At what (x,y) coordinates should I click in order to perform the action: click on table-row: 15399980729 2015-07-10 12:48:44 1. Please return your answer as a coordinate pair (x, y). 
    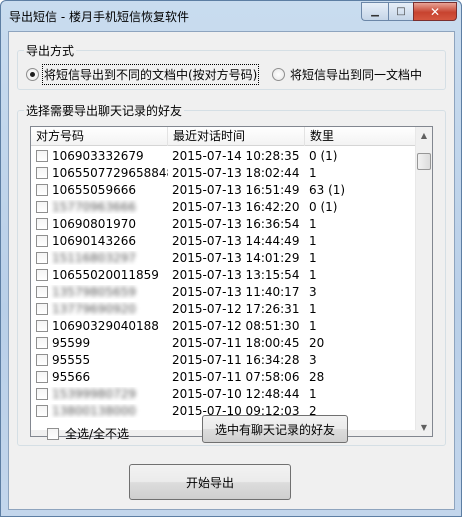
    Looking at the image, I should click on (224, 393).